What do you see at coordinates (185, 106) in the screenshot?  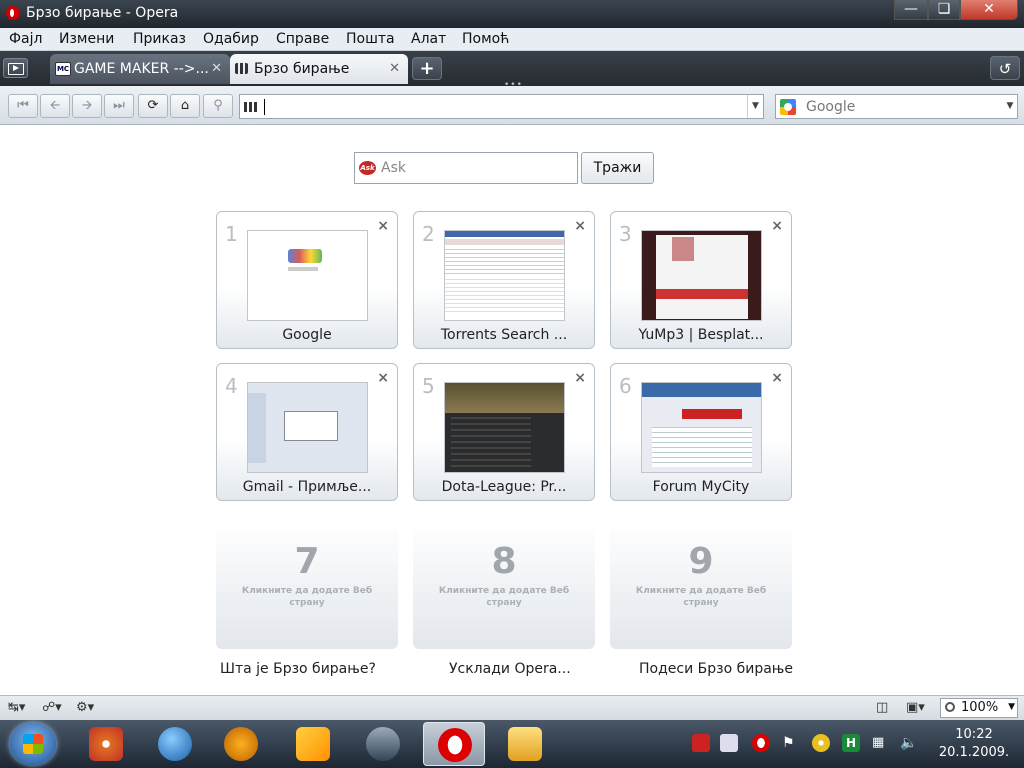 I see `home-icon: ⌂` at bounding box center [185, 106].